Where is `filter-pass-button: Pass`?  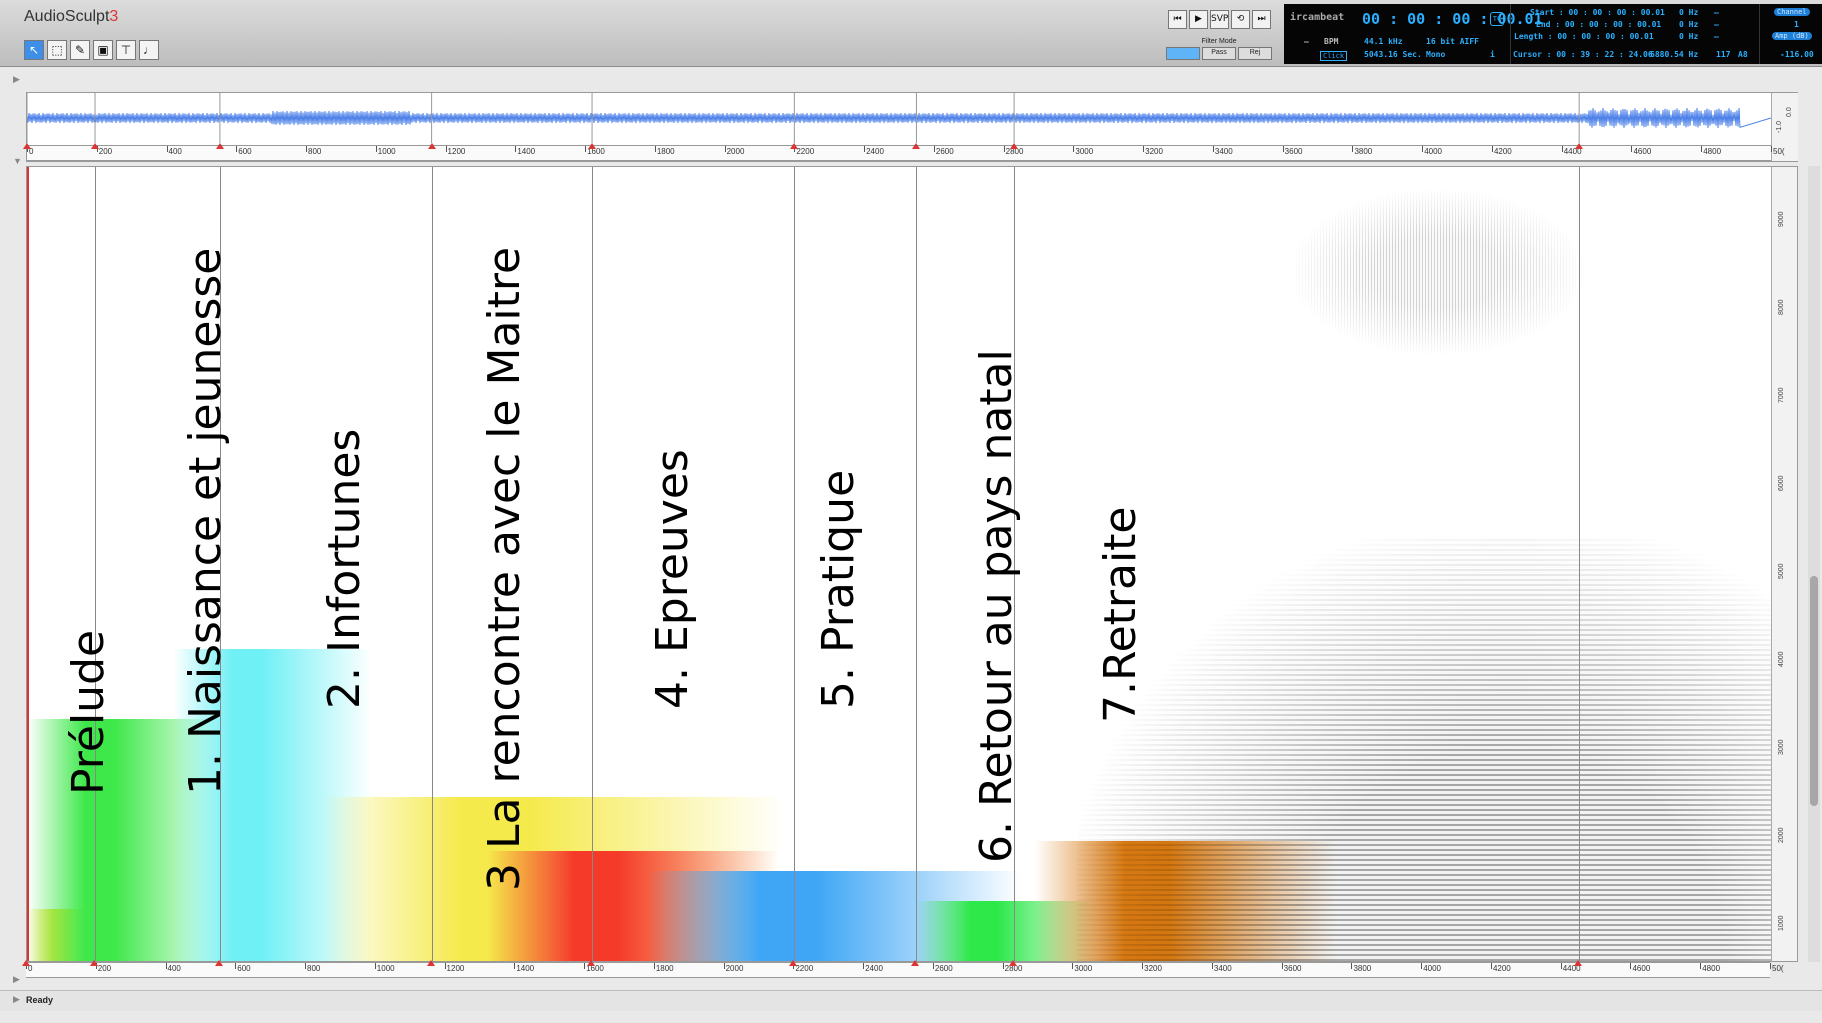
filter-pass-button: Pass is located at coordinates (1219, 53).